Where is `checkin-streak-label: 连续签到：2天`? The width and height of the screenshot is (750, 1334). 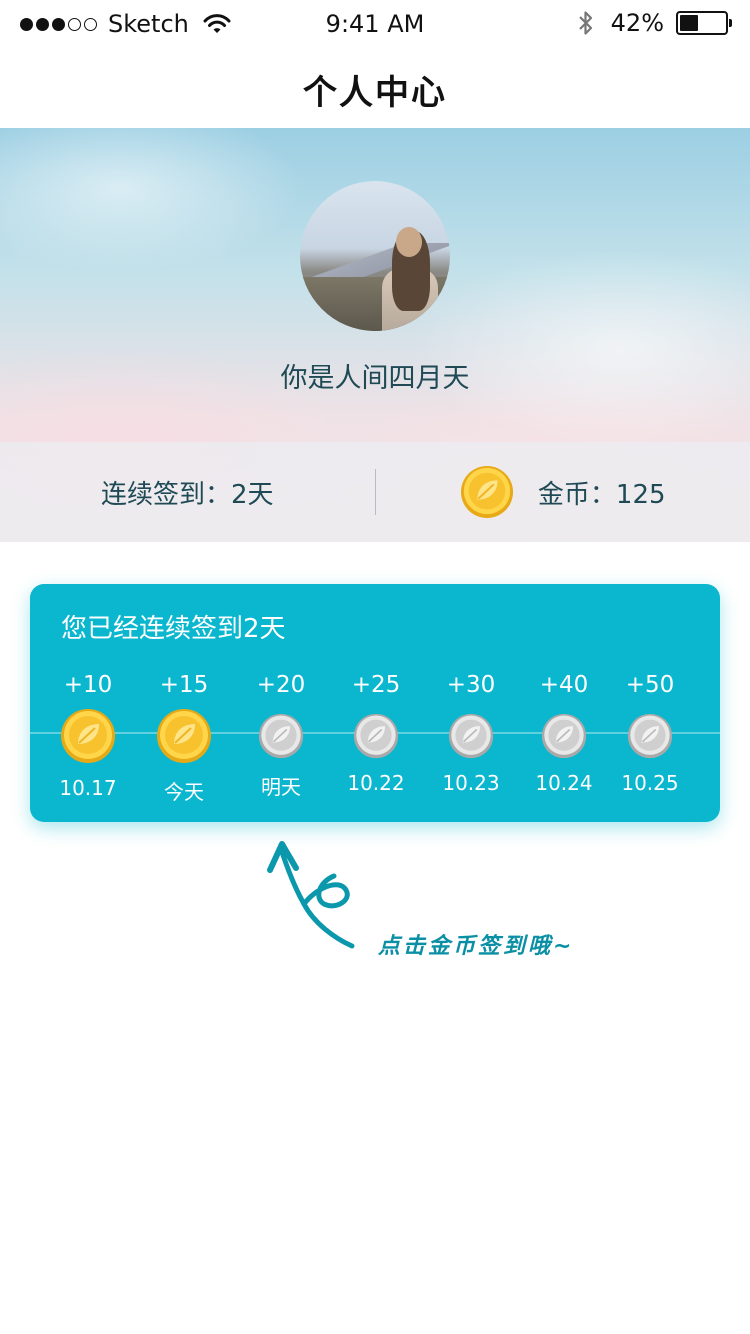 checkin-streak-label: 连续签到：2天 is located at coordinates (187, 494).